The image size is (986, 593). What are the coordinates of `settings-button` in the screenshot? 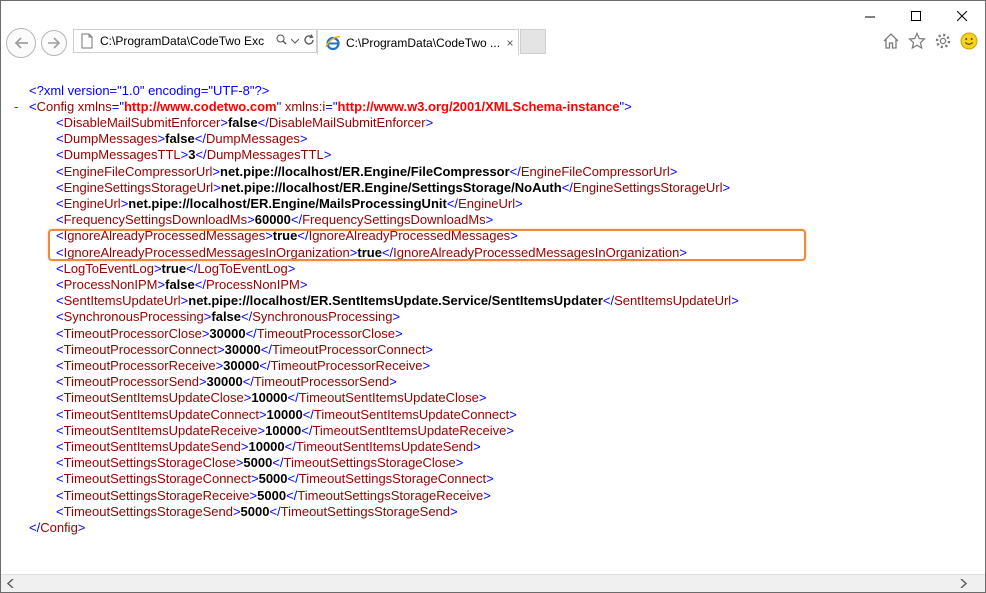 It's located at (943, 41).